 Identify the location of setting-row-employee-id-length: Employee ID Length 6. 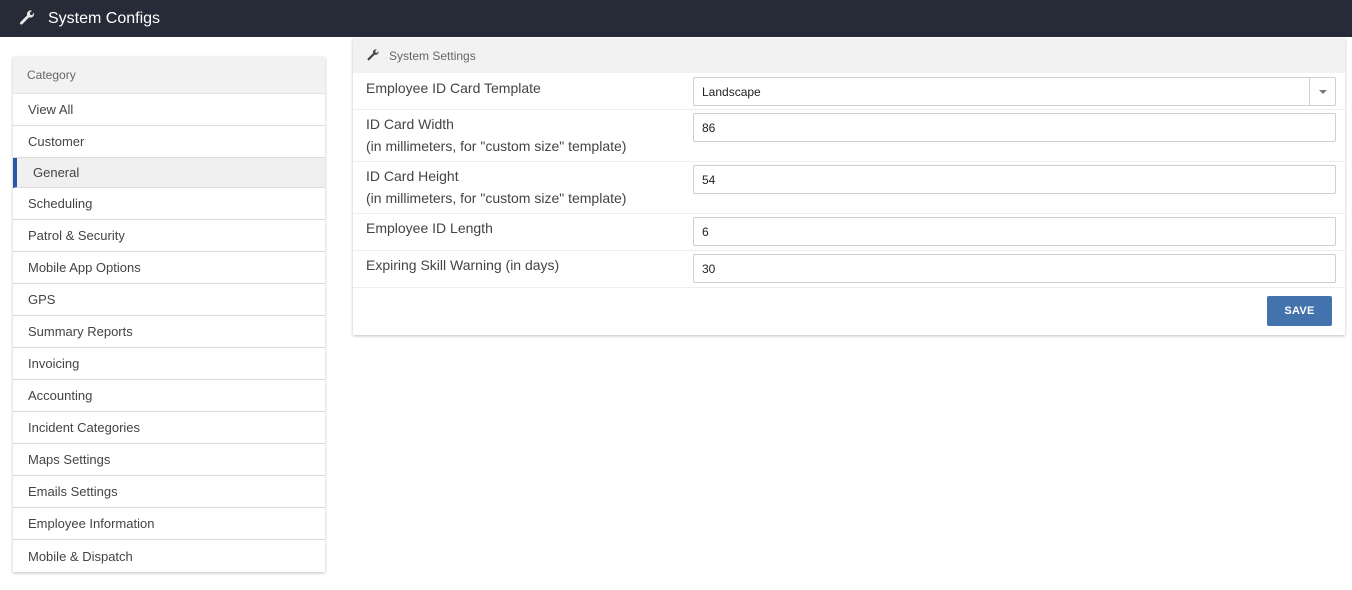
(849, 232).